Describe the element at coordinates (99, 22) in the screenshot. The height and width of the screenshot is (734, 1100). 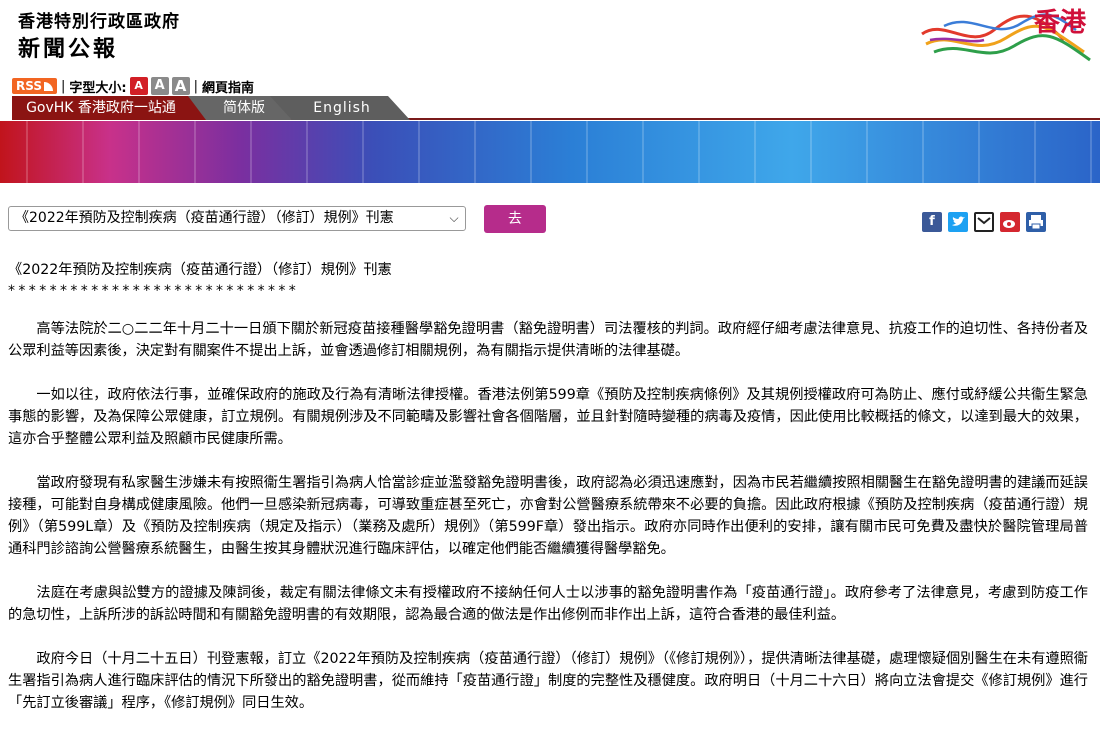
I see `government-name: 香港特別行政區政府` at that location.